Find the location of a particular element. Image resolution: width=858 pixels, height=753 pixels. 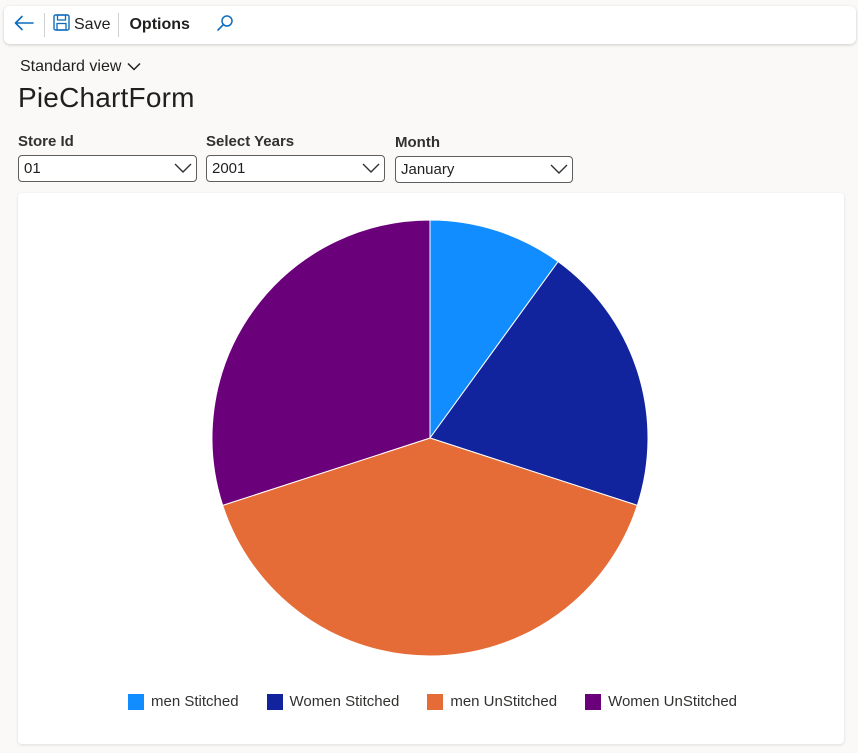

search-icon is located at coordinates (225, 25).